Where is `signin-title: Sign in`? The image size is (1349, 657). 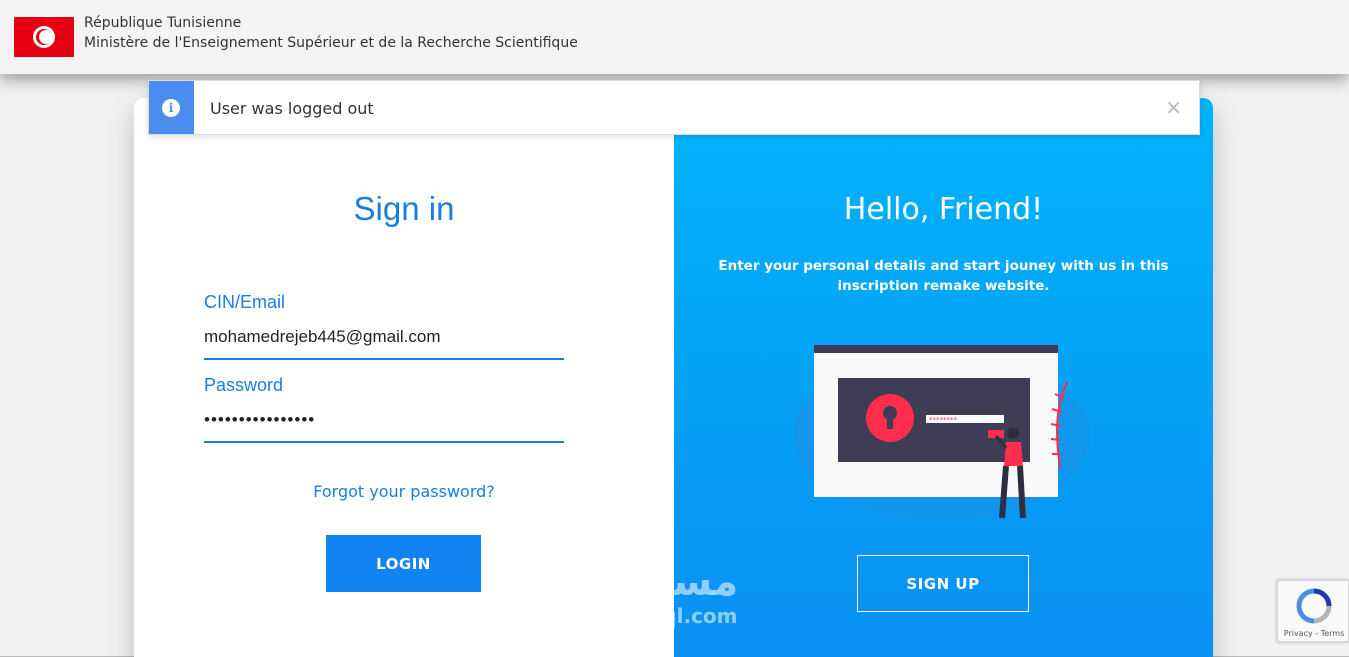 signin-title: Sign in is located at coordinates (404, 208).